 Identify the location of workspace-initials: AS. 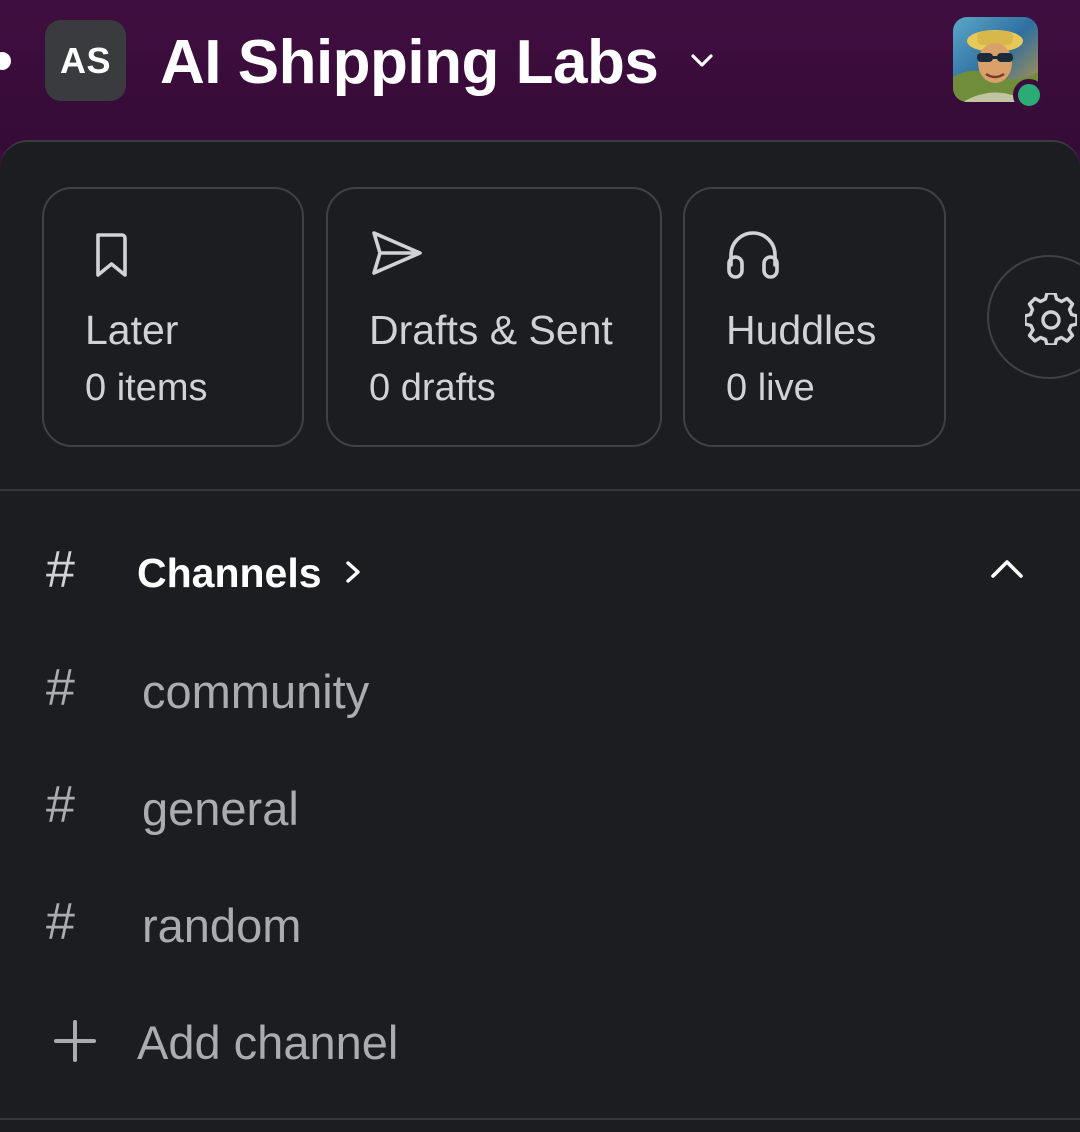
(85, 60).